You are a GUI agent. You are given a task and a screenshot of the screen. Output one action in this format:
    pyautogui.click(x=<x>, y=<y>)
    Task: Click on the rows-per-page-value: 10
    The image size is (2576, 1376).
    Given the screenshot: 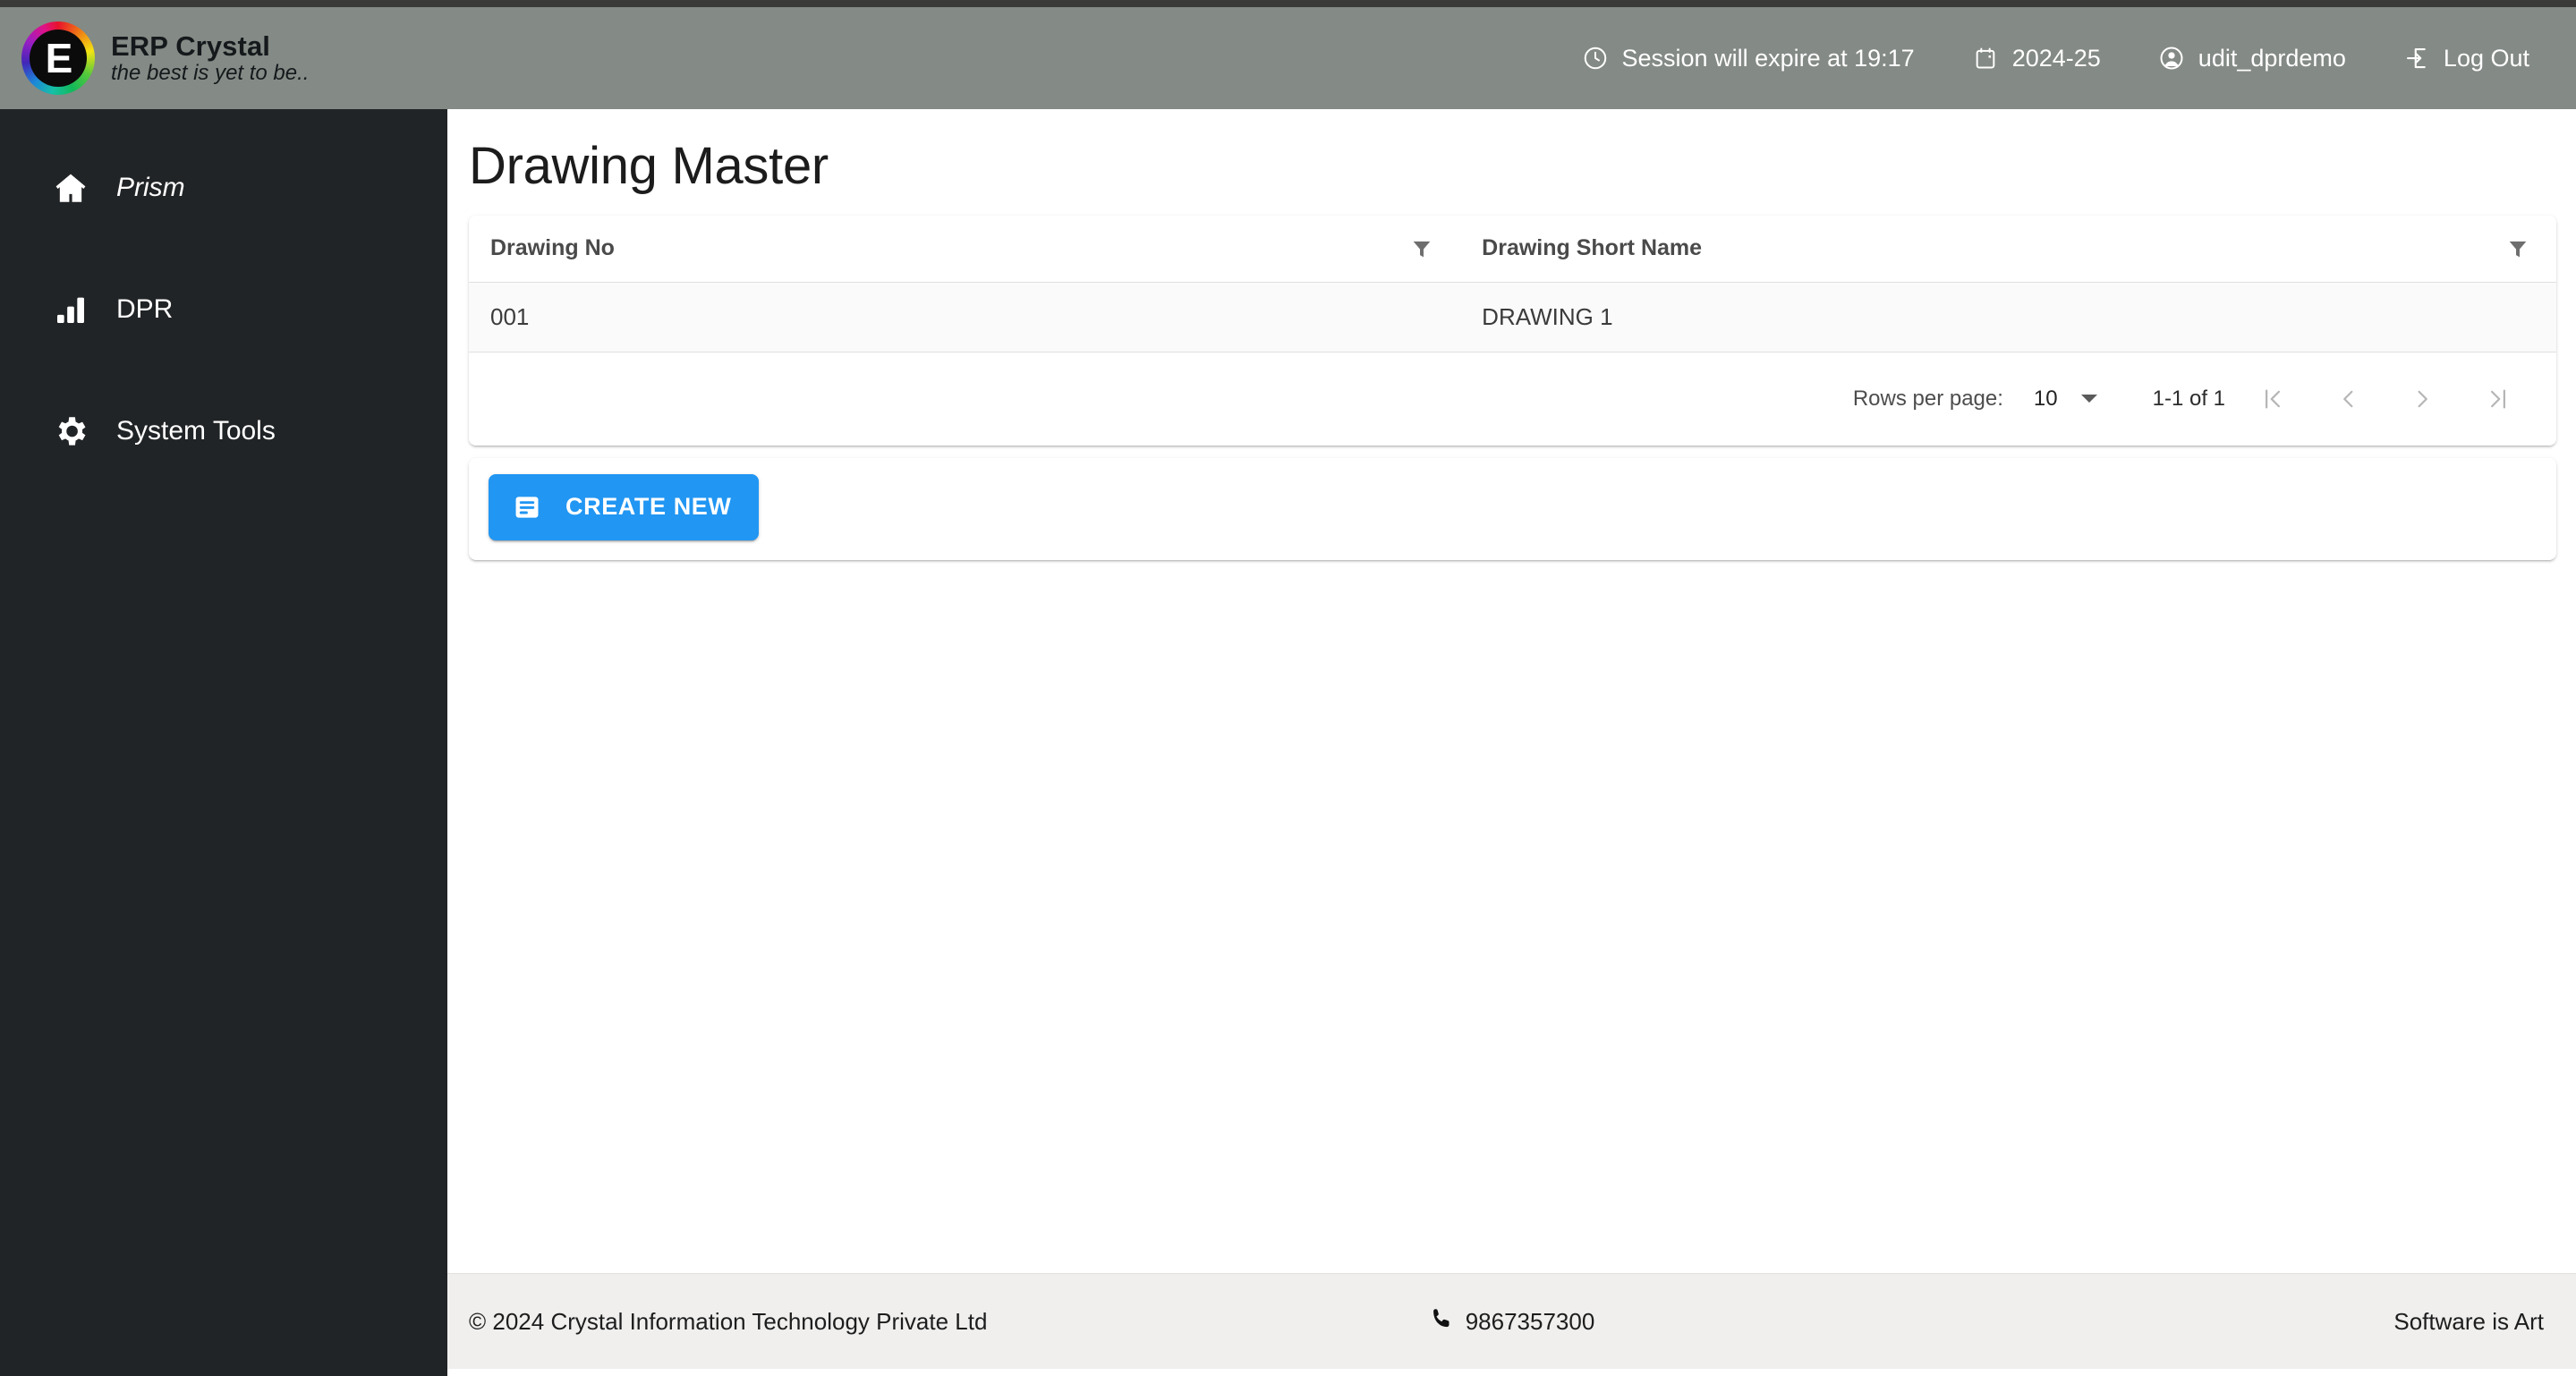 What is the action you would take?
    pyautogui.click(x=2045, y=398)
    